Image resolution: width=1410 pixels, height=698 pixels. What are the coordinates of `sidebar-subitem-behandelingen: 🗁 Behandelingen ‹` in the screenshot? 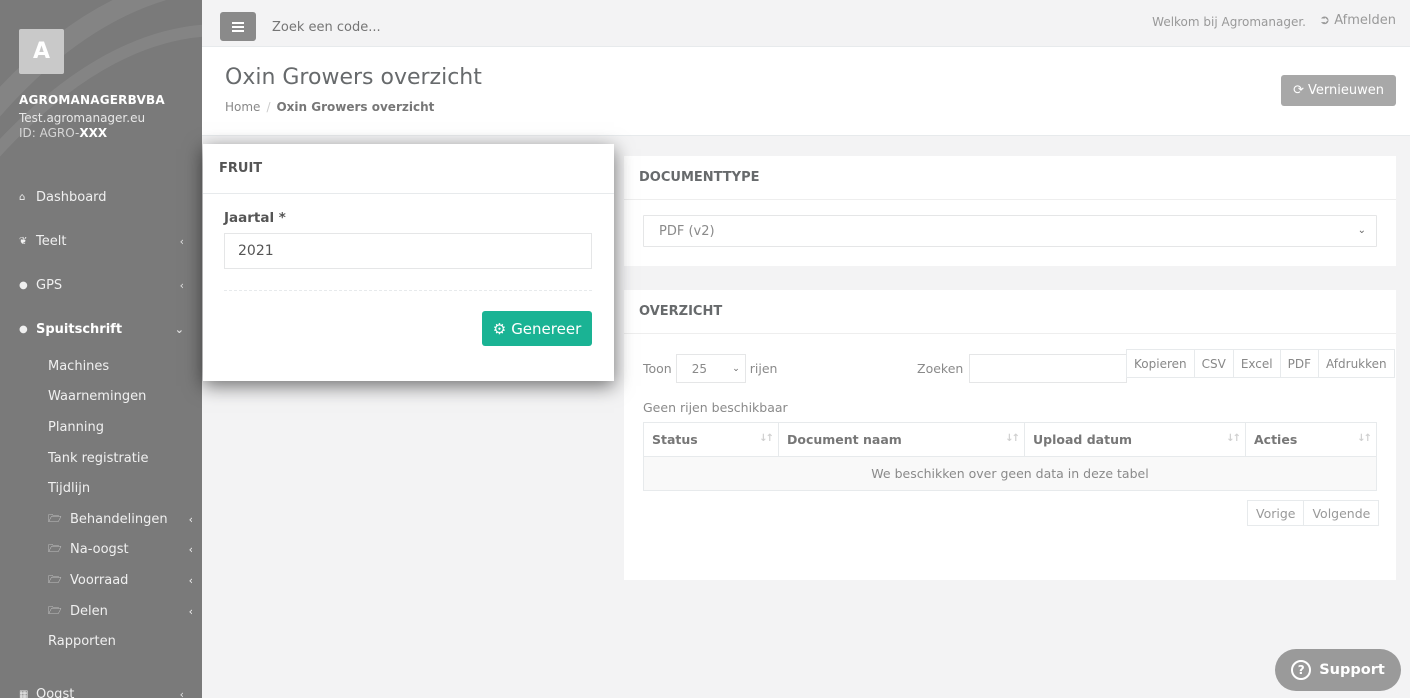 It's located at (101, 519).